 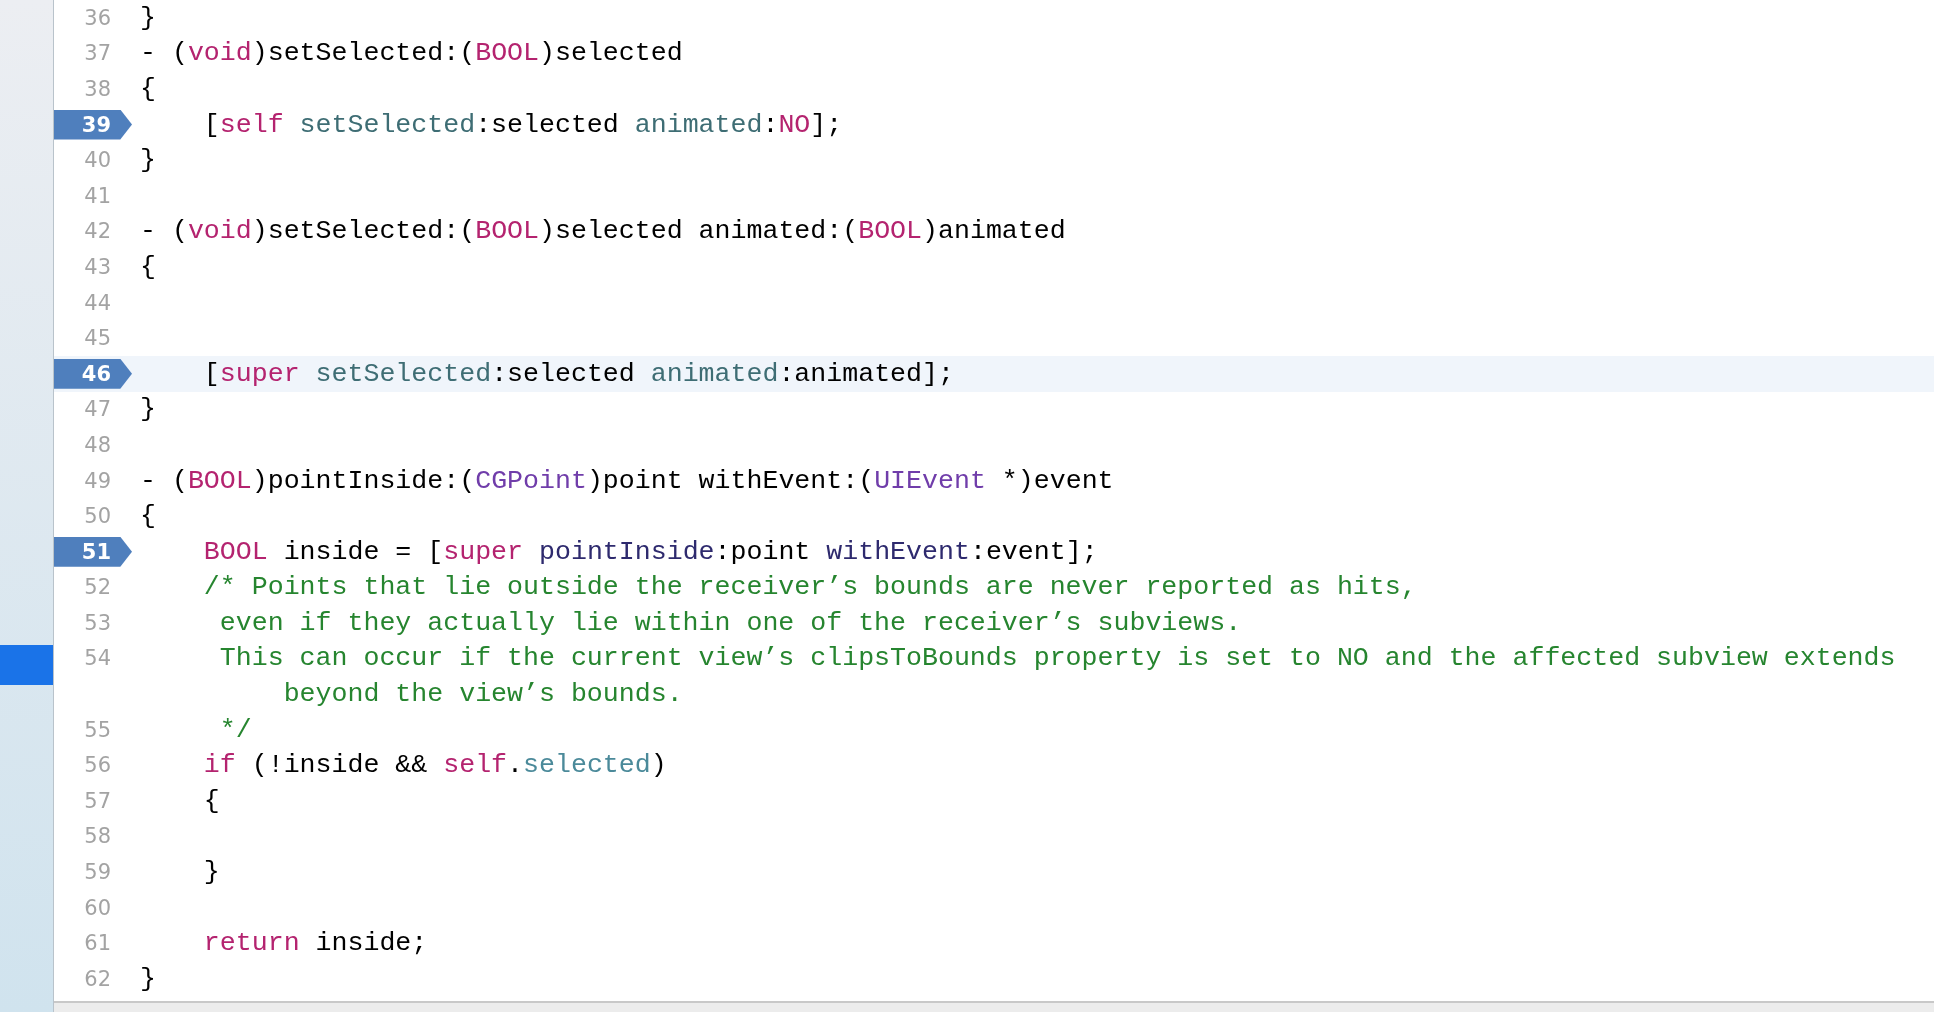 I want to click on line-number: 60, so click(x=98, y=907).